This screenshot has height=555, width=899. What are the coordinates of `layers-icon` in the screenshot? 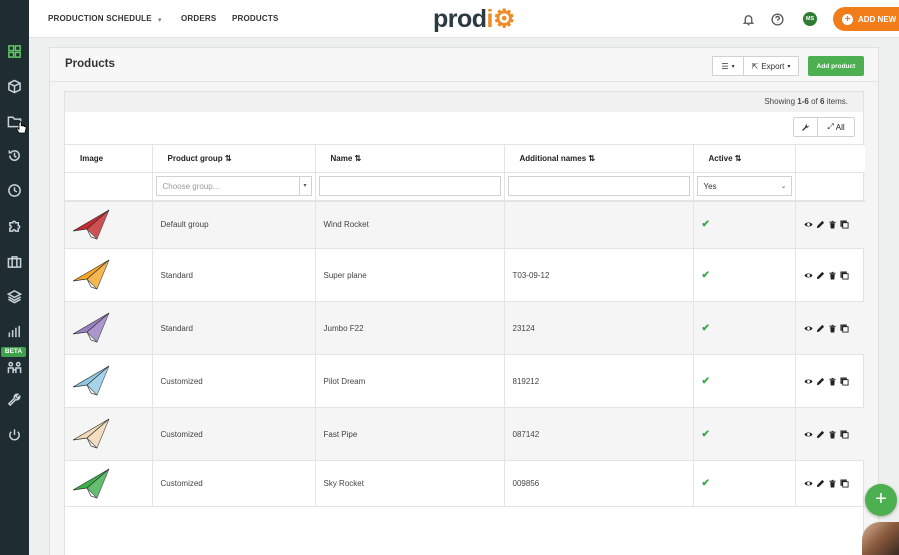 It's located at (14, 296).